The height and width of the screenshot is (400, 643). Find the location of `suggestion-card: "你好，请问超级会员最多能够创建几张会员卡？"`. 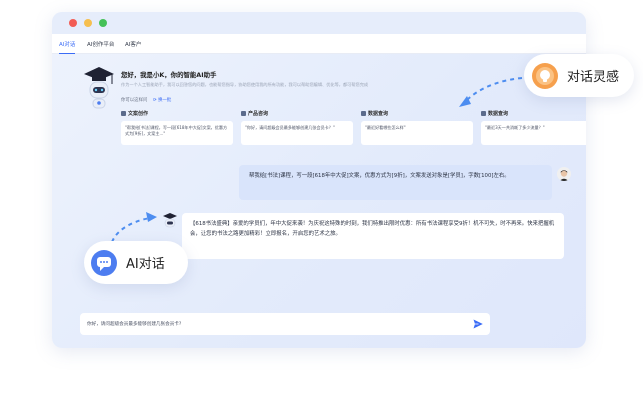

suggestion-card: "你好，请问超级会员最多能够创建几张会员卡？" is located at coordinates (297, 133).